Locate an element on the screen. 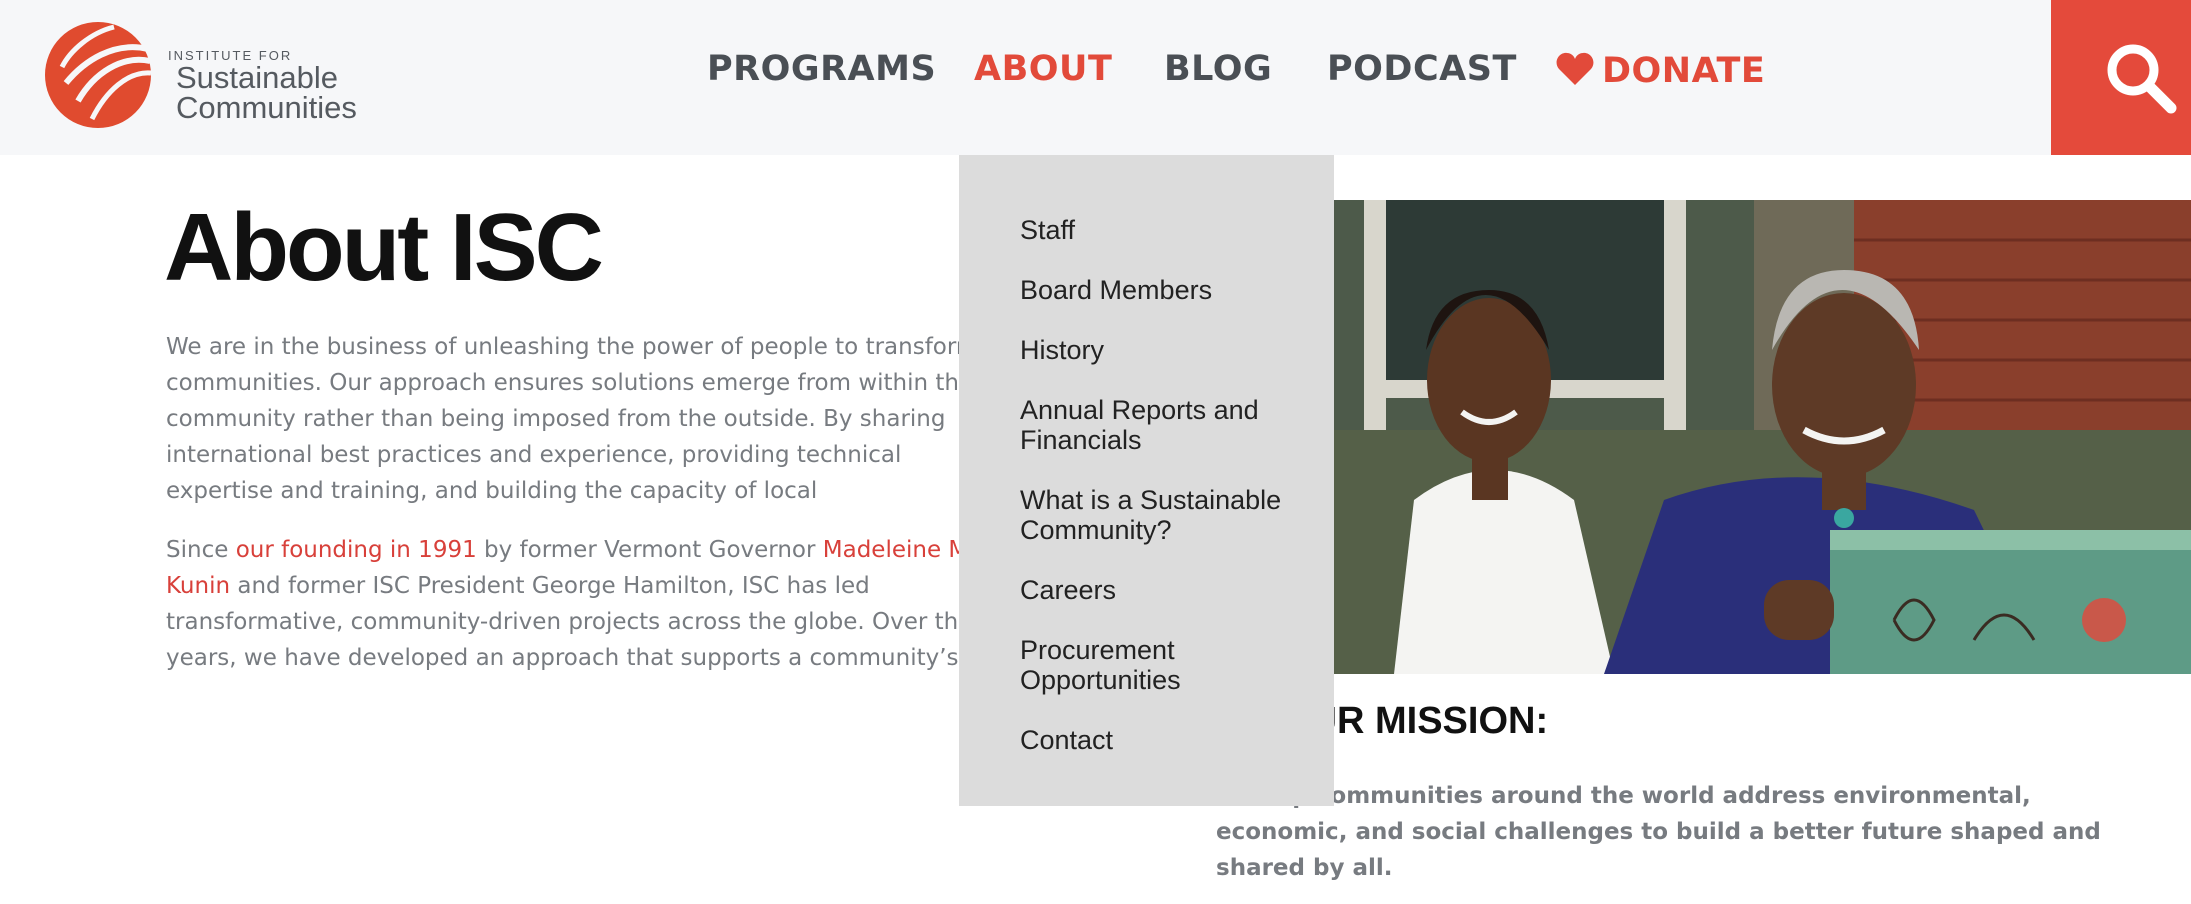 The height and width of the screenshot is (904, 2191). dropdown-item-contact: Contact is located at coordinates (1170, 740).